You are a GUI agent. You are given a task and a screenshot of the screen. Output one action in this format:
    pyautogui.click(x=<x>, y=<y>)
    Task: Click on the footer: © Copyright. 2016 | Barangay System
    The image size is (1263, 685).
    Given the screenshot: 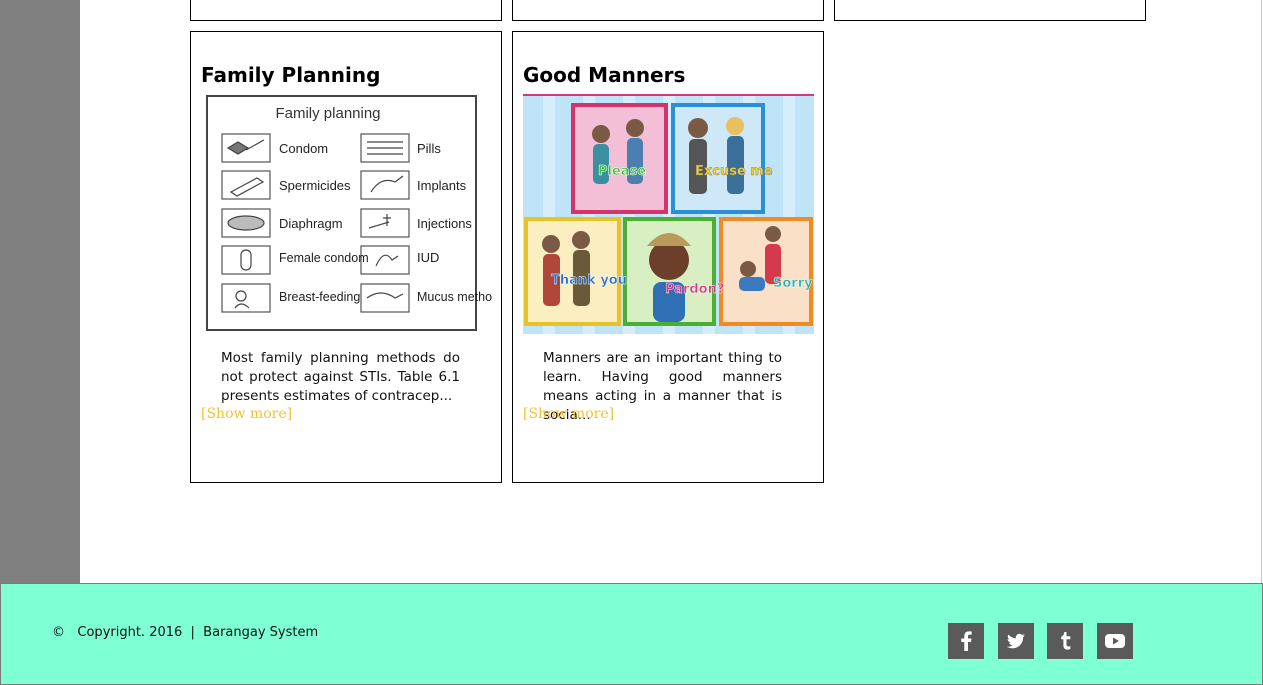 What is the action you would take?
    pyautogui.click(x=631, y=634)
    